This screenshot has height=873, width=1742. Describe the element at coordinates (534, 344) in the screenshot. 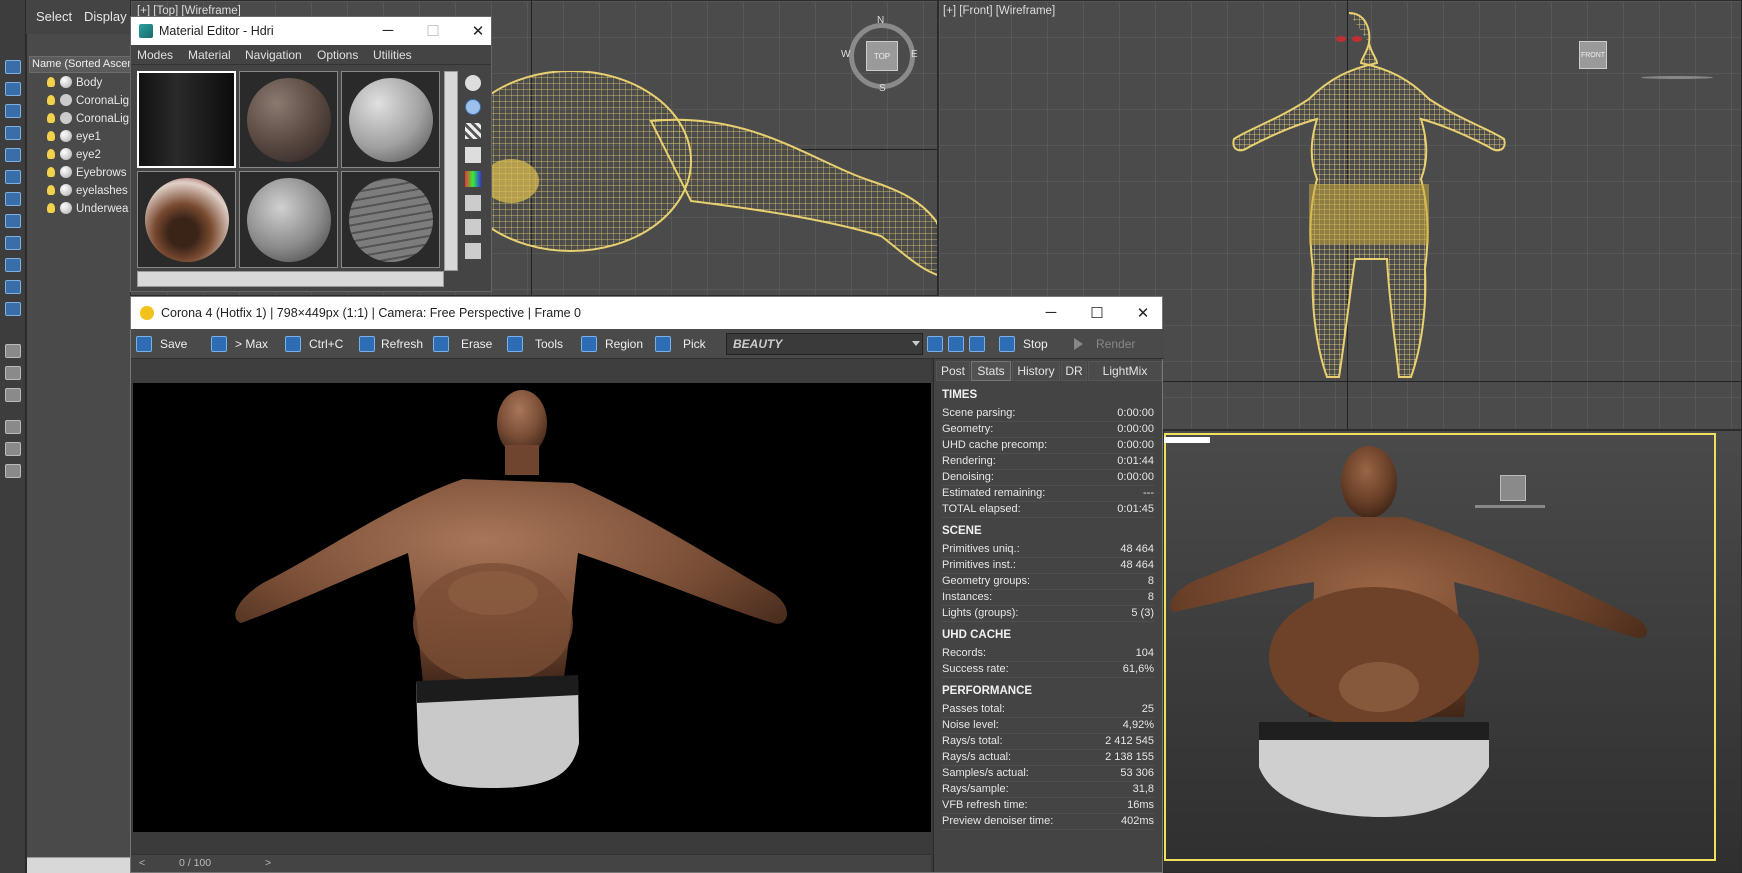

I see `tools-button: Tools` at that location.